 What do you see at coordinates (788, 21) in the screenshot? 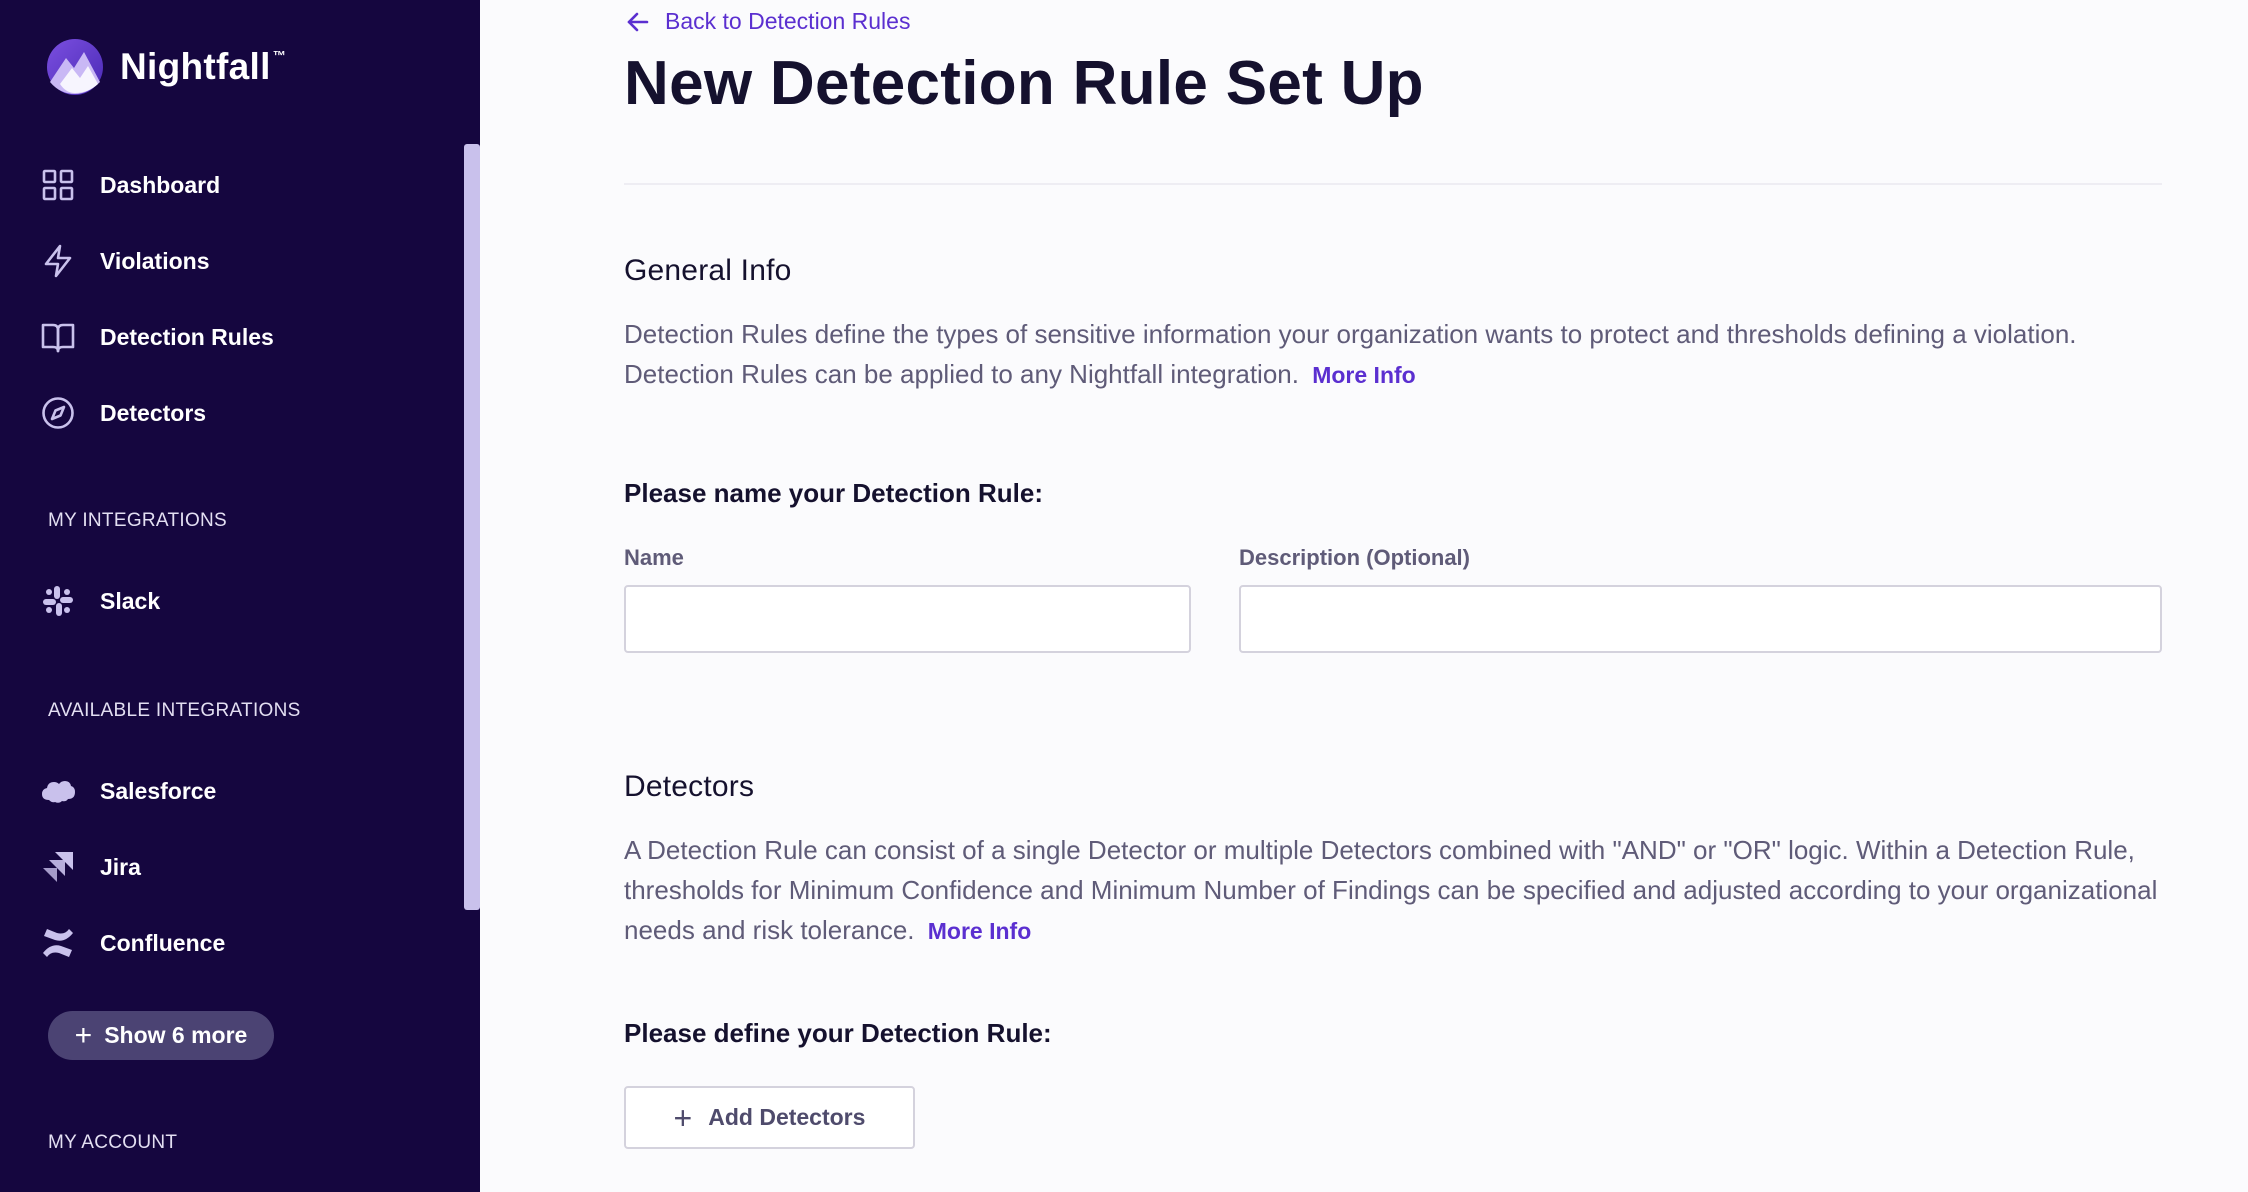
I see `back-link-label: Back to Detection Rules` at bounding box center [788, 21].